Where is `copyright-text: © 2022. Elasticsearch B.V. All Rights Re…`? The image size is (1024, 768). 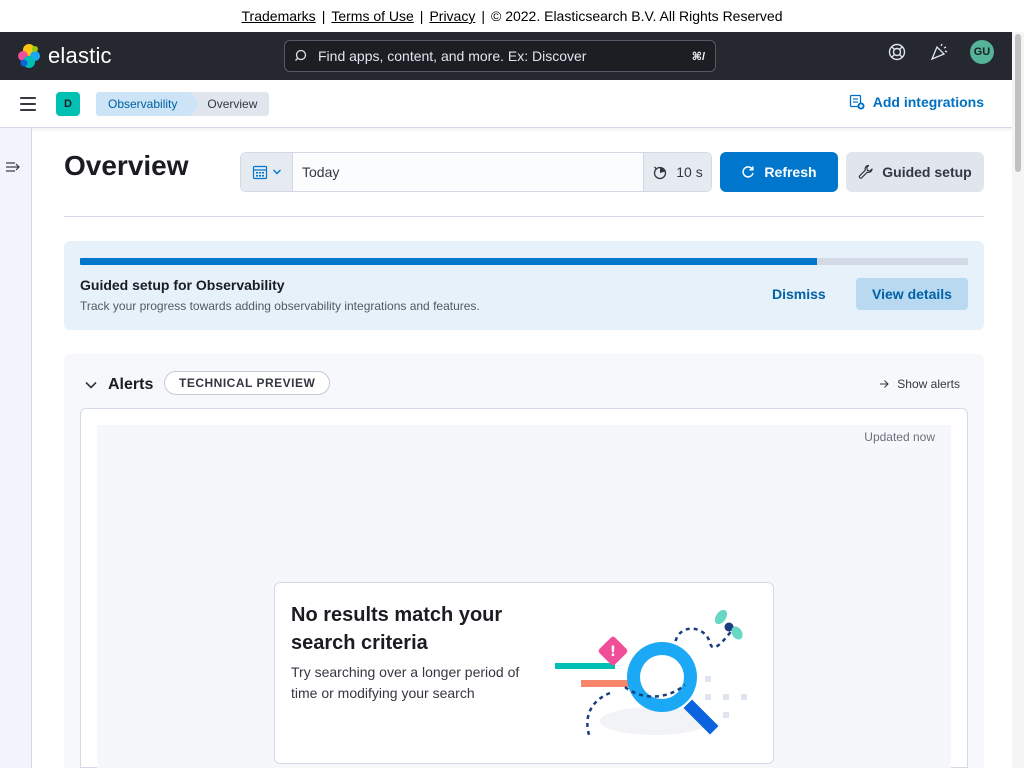 copyright-text: © 2022. Elasticsearch B.V. All Rights Re… is located at coordinates (636, 16).